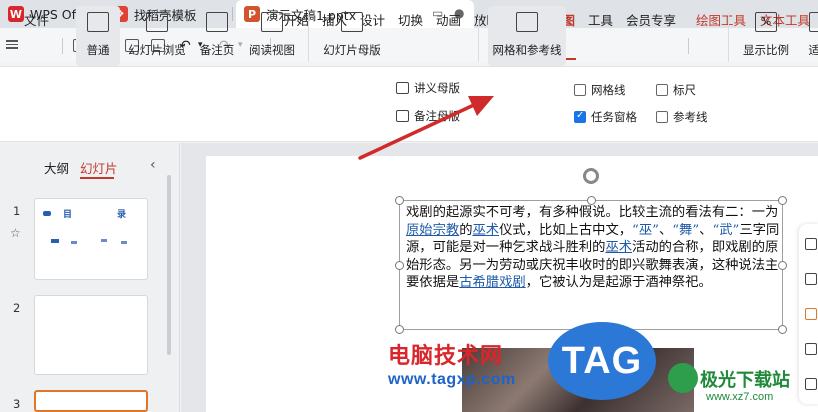 The image size is (818, 412). I want to click on slide-master-icon, so click(352, 22).